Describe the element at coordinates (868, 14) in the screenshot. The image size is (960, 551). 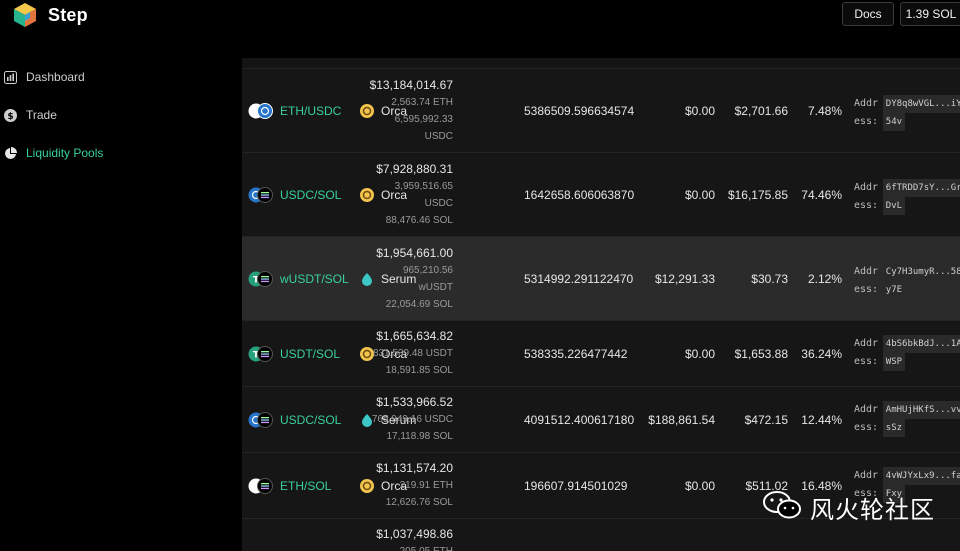
I see `docs-button: Docs` at that location.